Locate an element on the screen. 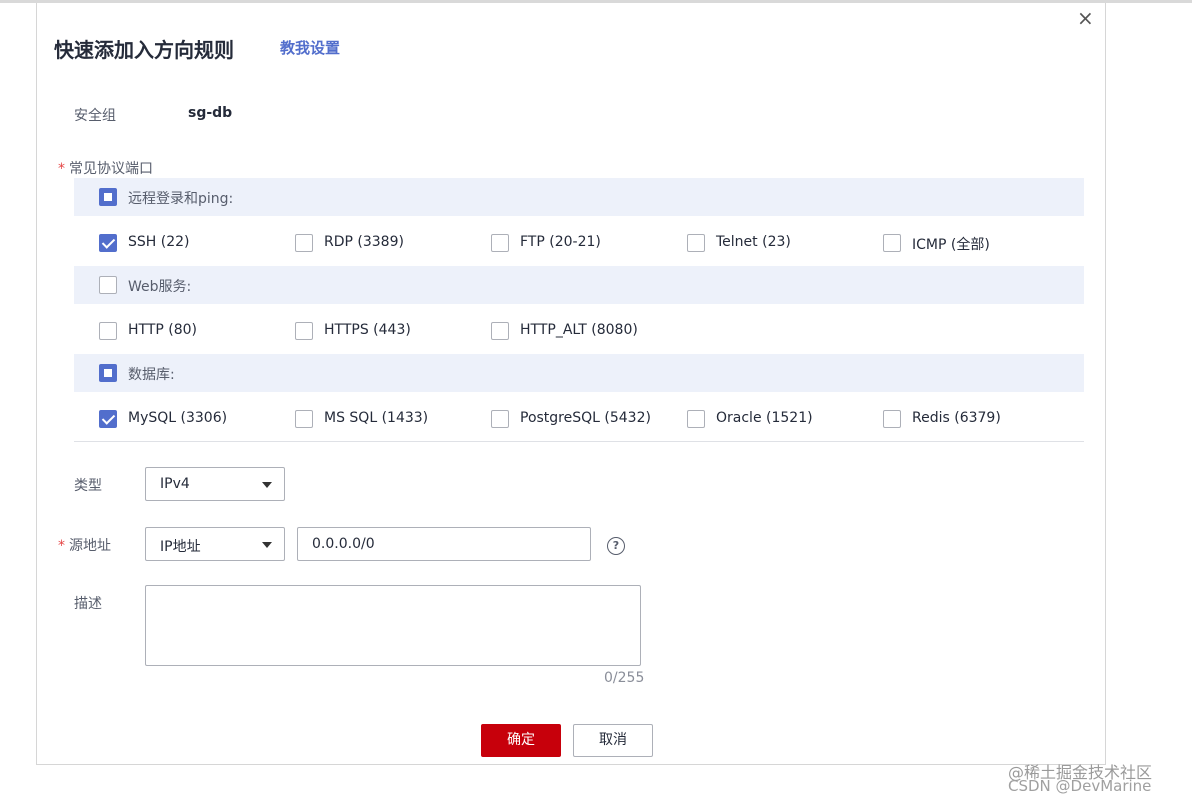 This screenshot has width=1192, height=802. confirm-button: 确定 is located at coordinates (521, 740).